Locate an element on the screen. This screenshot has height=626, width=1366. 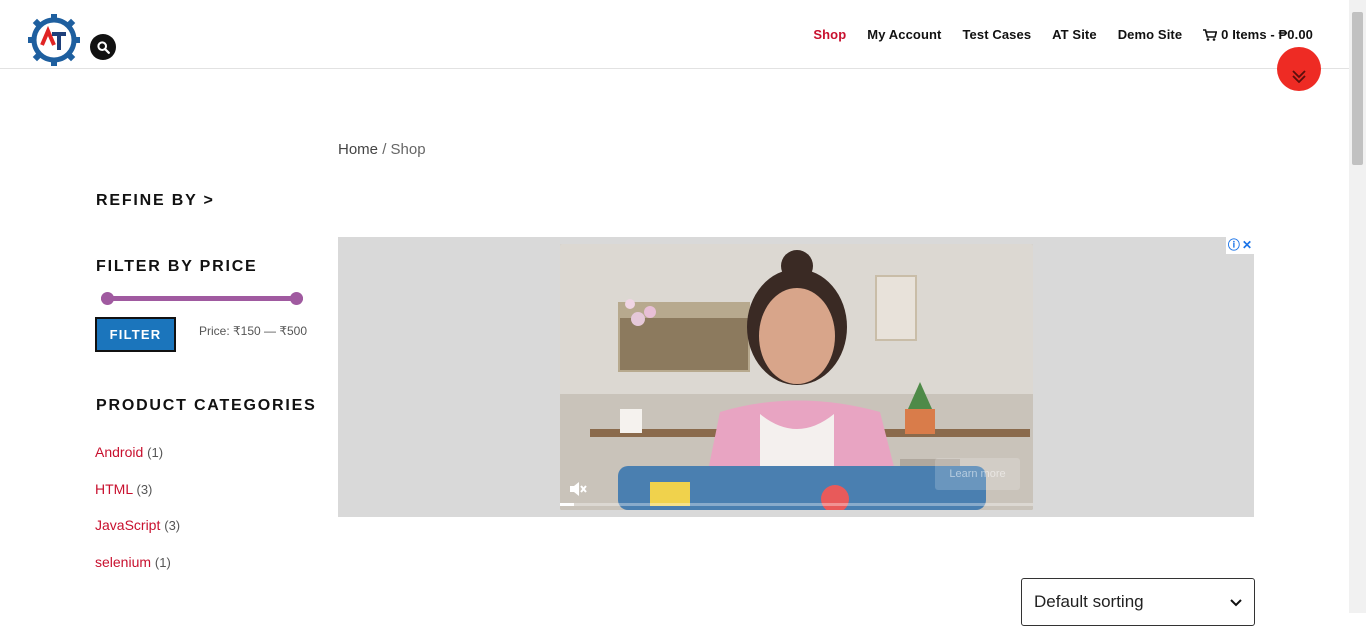
price-range-label: Price: ₹150 — ₹500 is located at coordinates (253, 331).